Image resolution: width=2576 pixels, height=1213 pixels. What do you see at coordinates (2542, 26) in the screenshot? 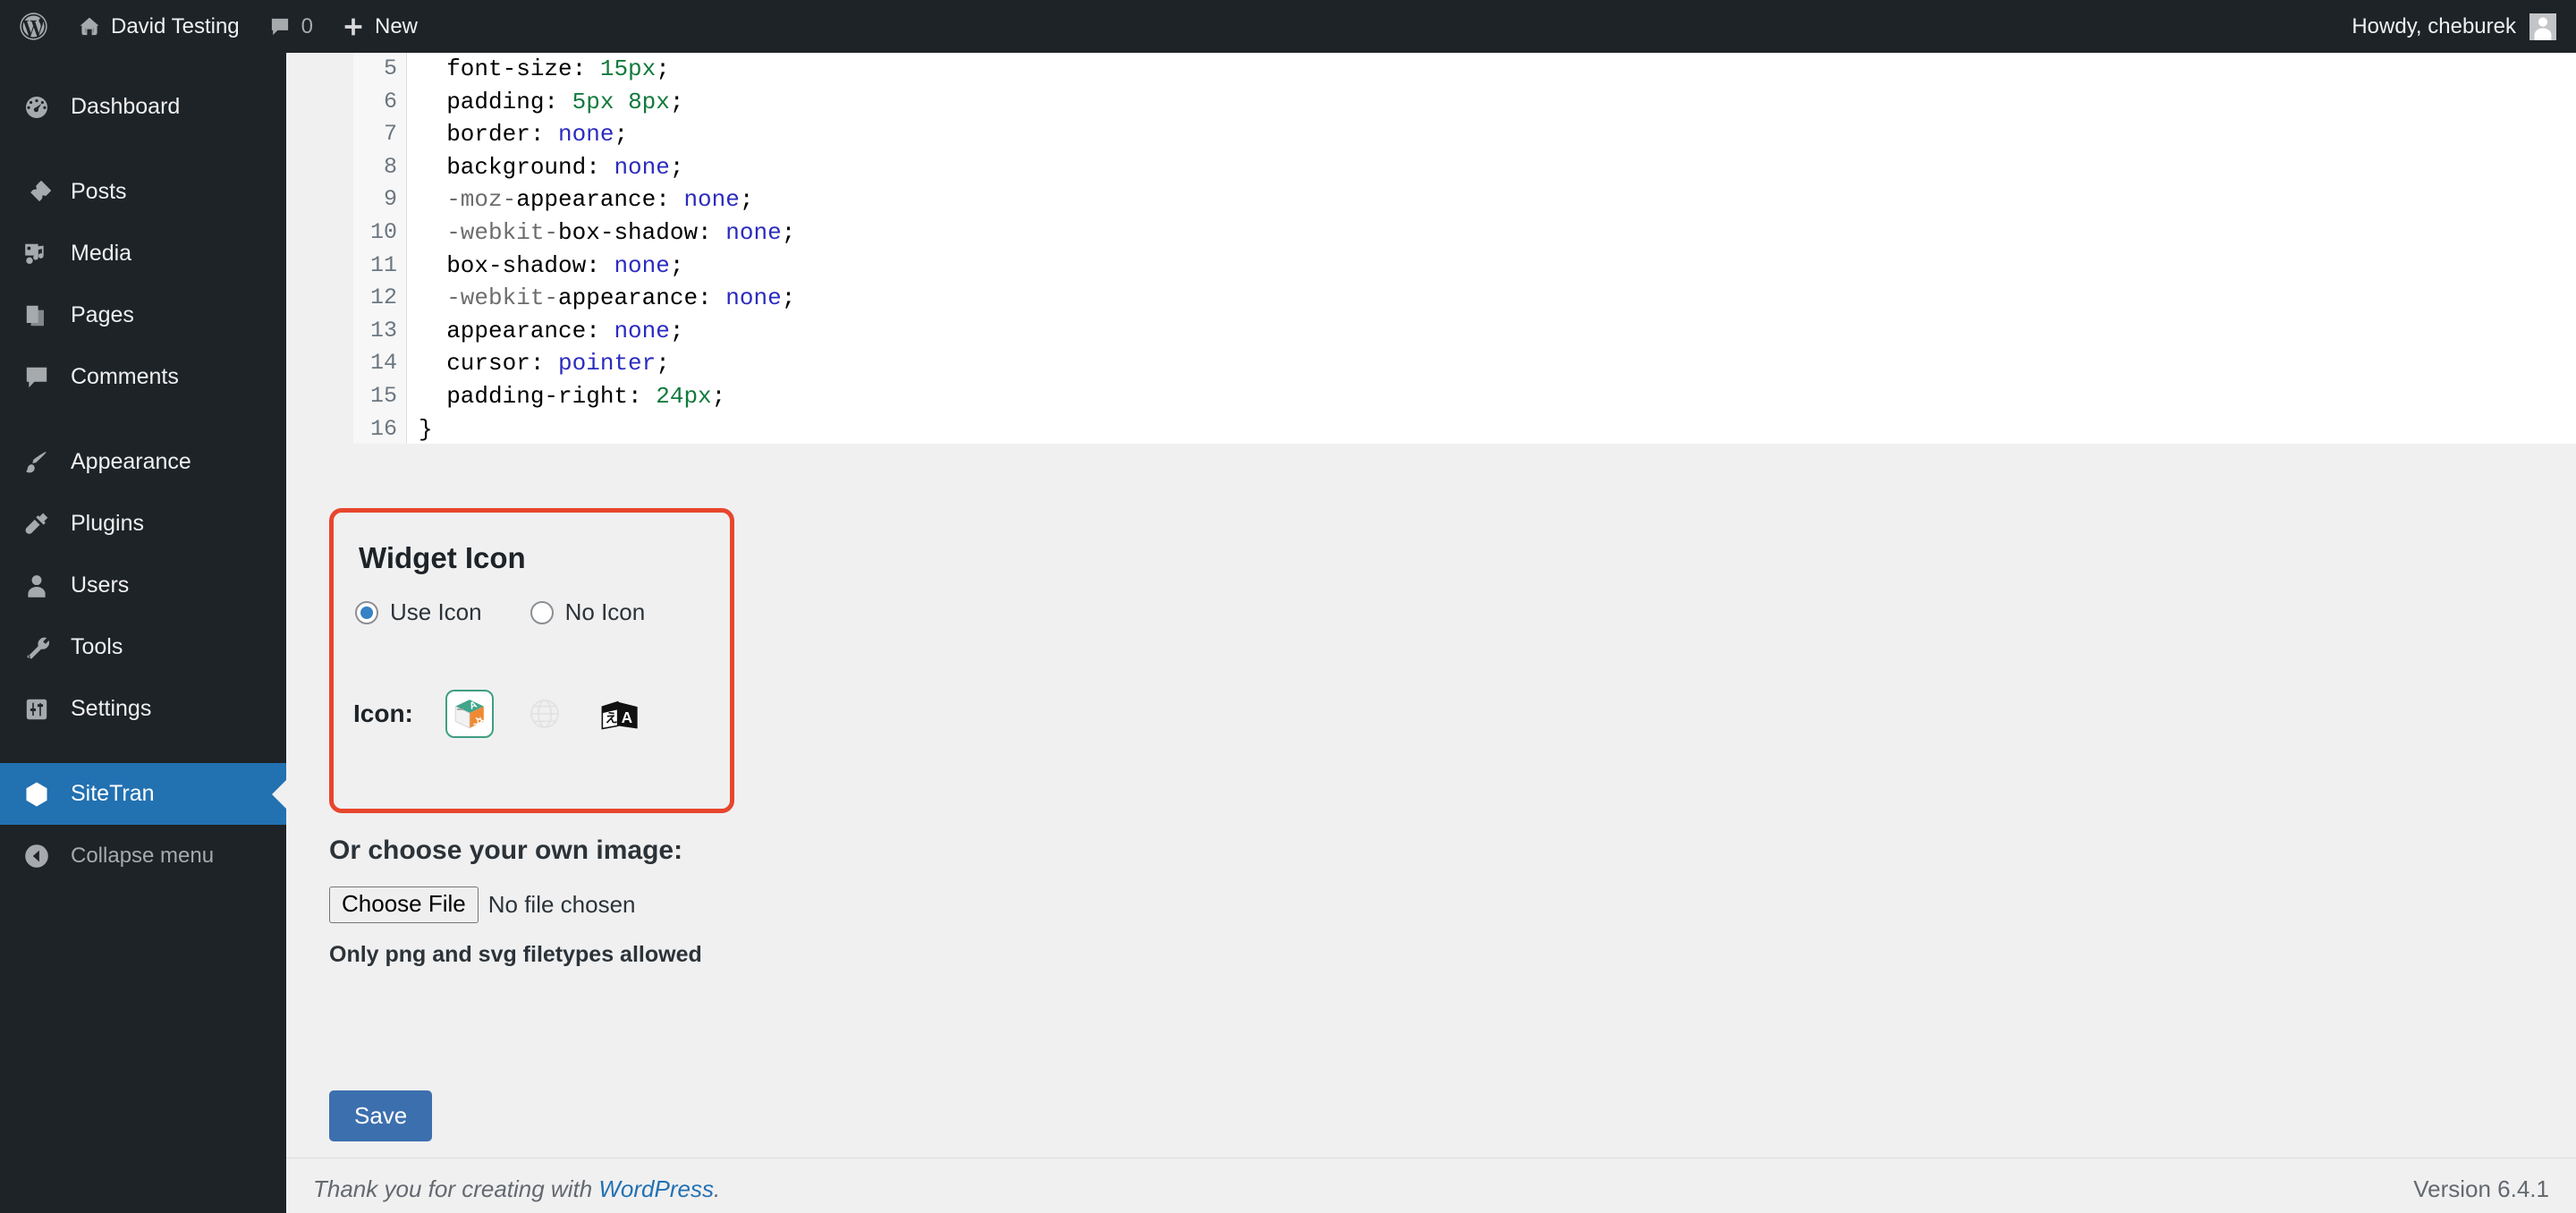
I see `avatar` at bounding box center [2542, 26].